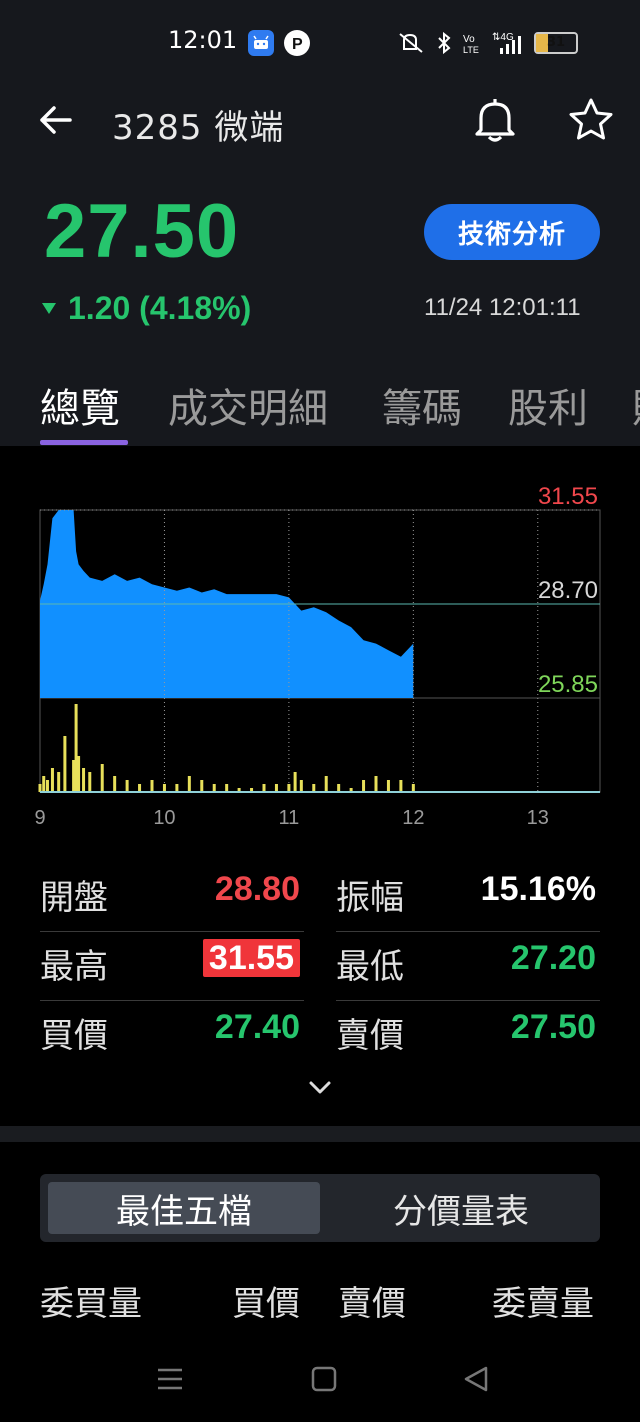 The width and height of the screenshot is (640, 1422). I want to click on x-tick-label: 12, so click(413, 818).